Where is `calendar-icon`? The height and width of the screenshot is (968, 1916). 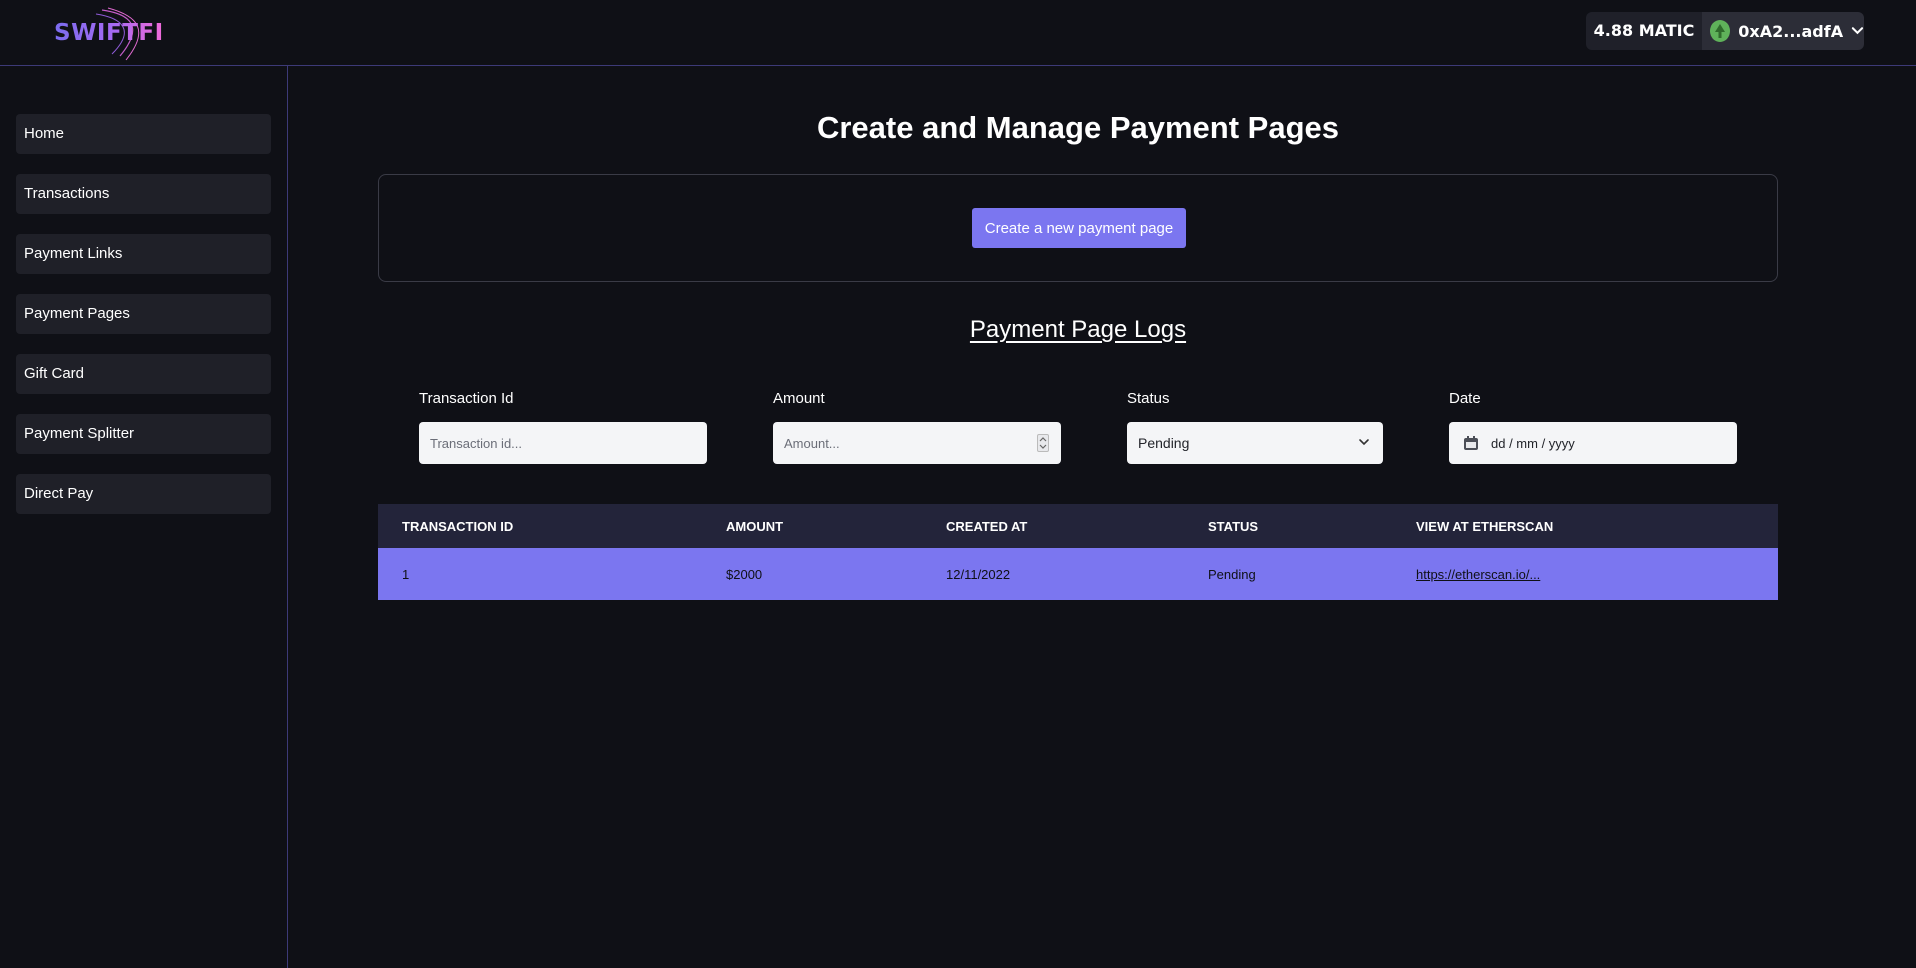
calendar-icon is located at coordinates (1471, 443).